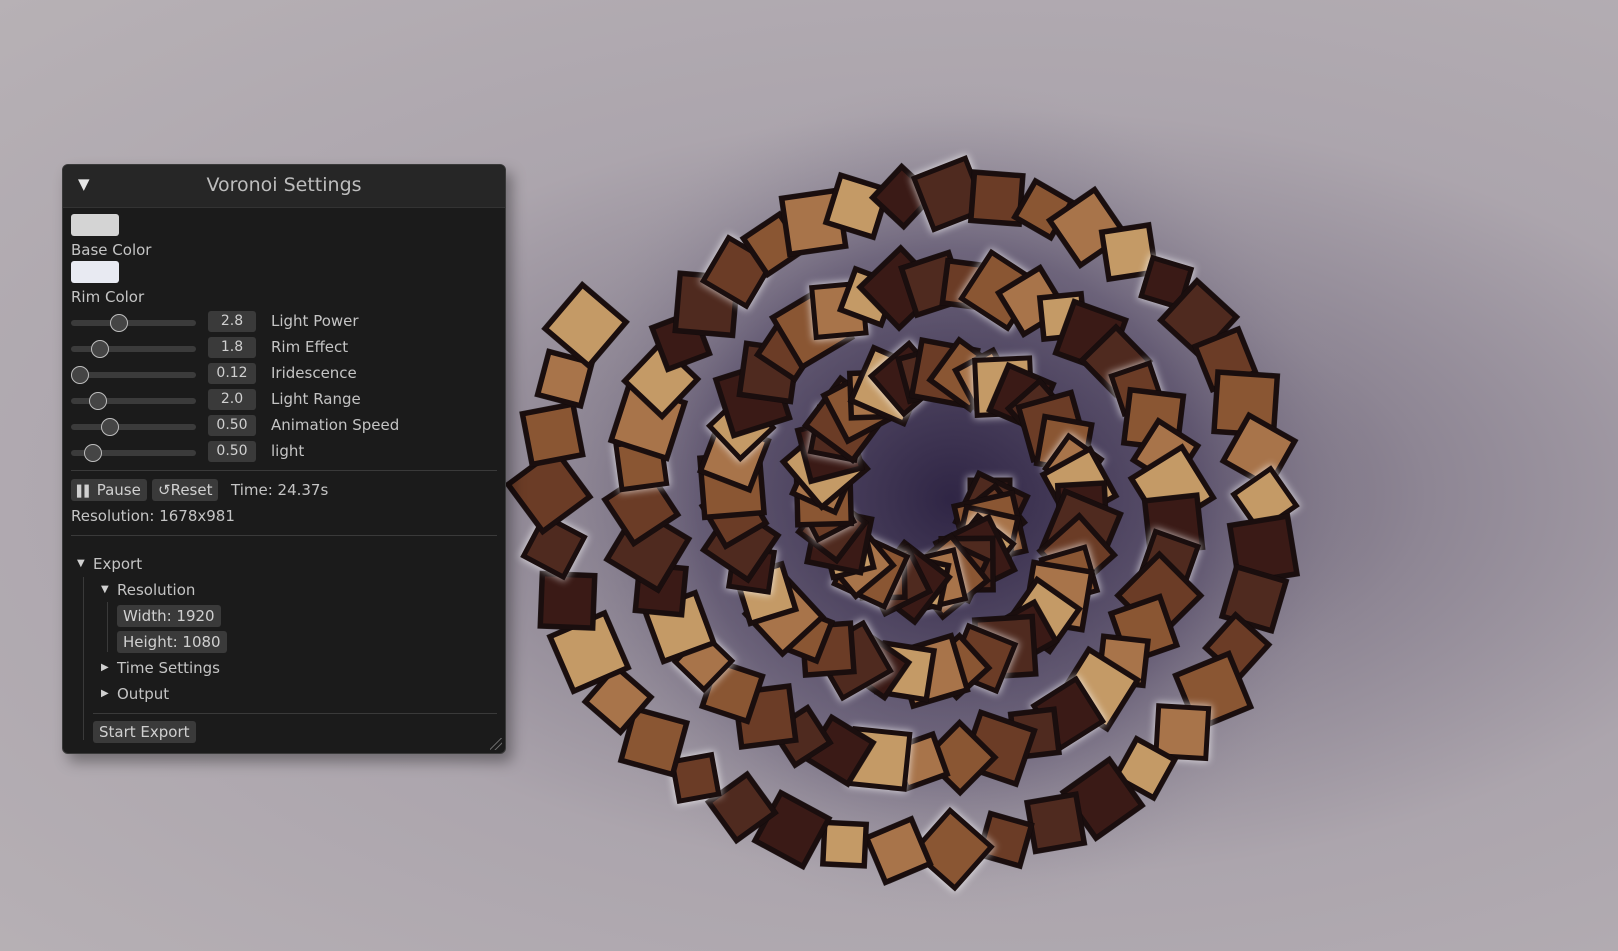  Describe the element at coordinates (144, 732) in the screenshot. I see `start-export-button: Start Export` at that location.